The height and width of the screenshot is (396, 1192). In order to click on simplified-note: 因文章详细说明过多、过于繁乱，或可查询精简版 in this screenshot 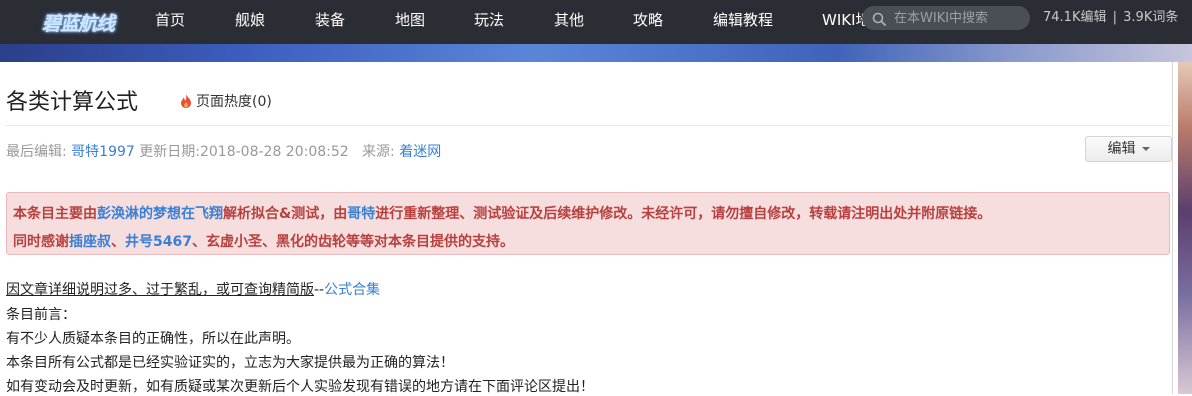, I will do `click(160, 290)`.